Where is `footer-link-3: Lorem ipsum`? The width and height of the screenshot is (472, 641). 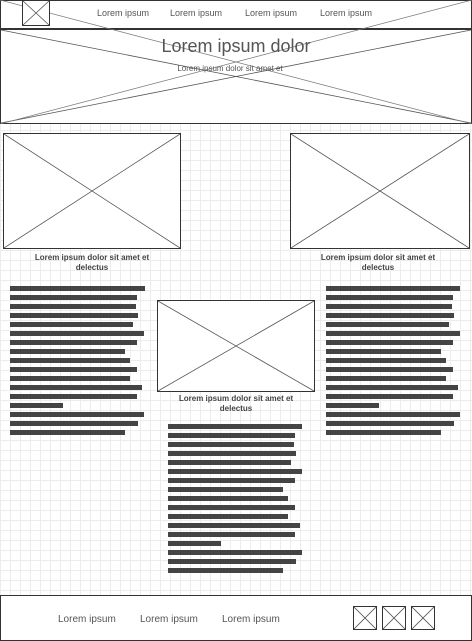
footer-link-3: Lorem ipsum is located at coordinates (251, 619).